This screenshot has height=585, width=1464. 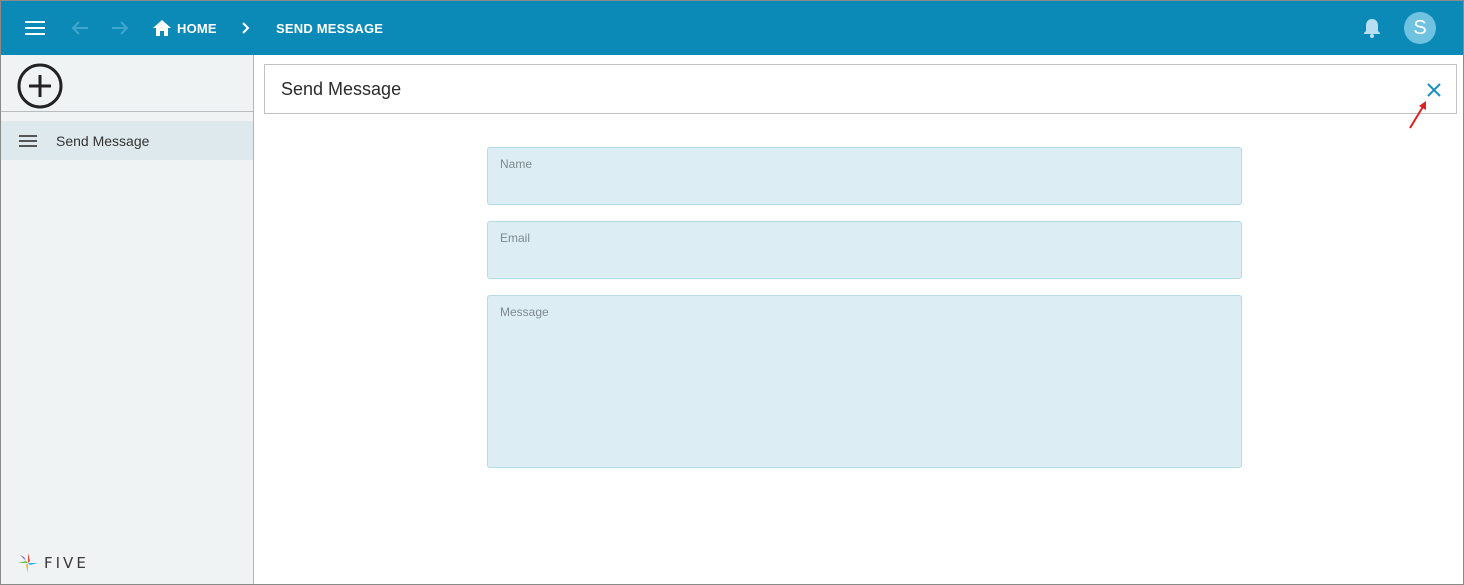 I want to click on menu-lines-icon, so click(x=29, y=141).